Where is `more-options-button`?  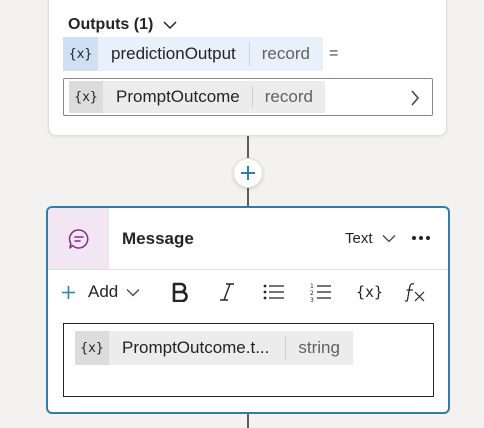 more-options-button is located at coordinates (421, 238).